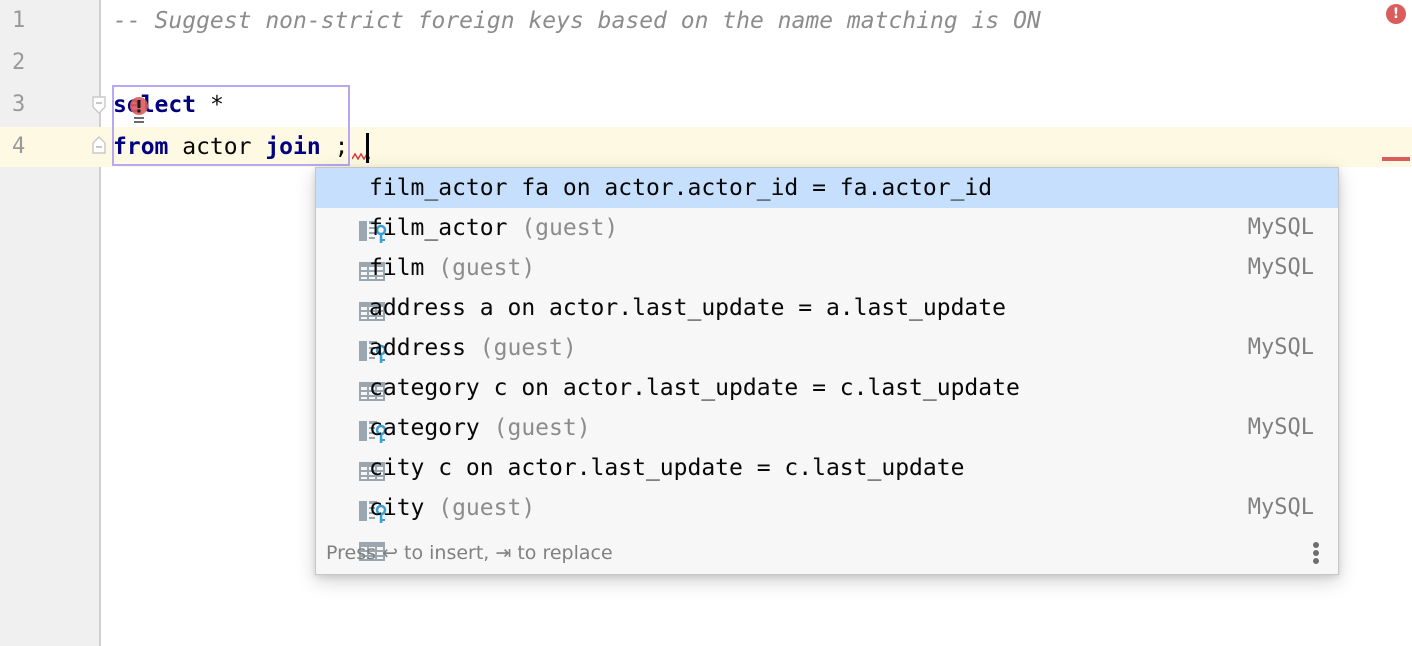 This screenshot has width=1412, height=646. I want to click on completion-item-text: film, so click(397, 268).